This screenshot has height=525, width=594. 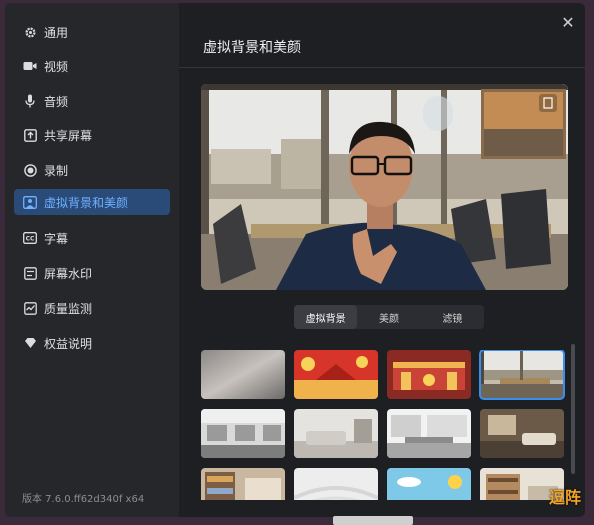 I want to click on bottom-edge, so click(x=373, y=520).